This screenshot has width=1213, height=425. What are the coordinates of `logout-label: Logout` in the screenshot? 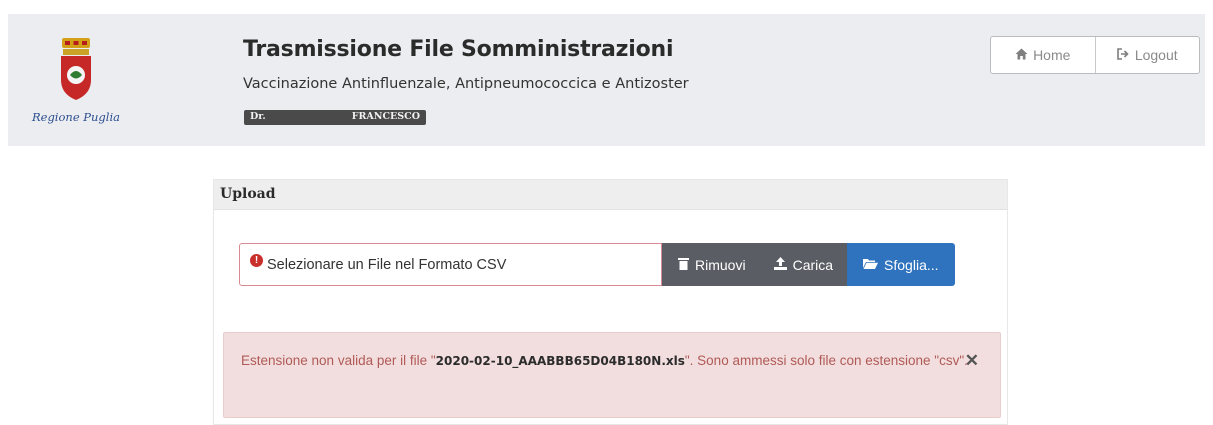 It's located at (1156, 55).